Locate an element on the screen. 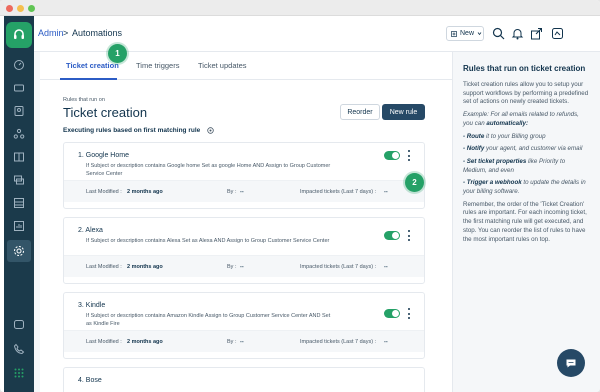 The height and width of the screenshot is (392, 600). rule-name: 2. Alexa is located at coordinates (90, 230).